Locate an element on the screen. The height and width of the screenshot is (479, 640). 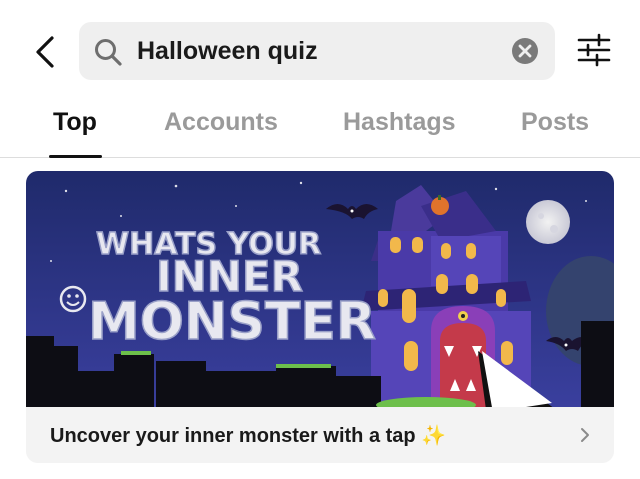
sliders-icon is located at coordinates (594, 50).